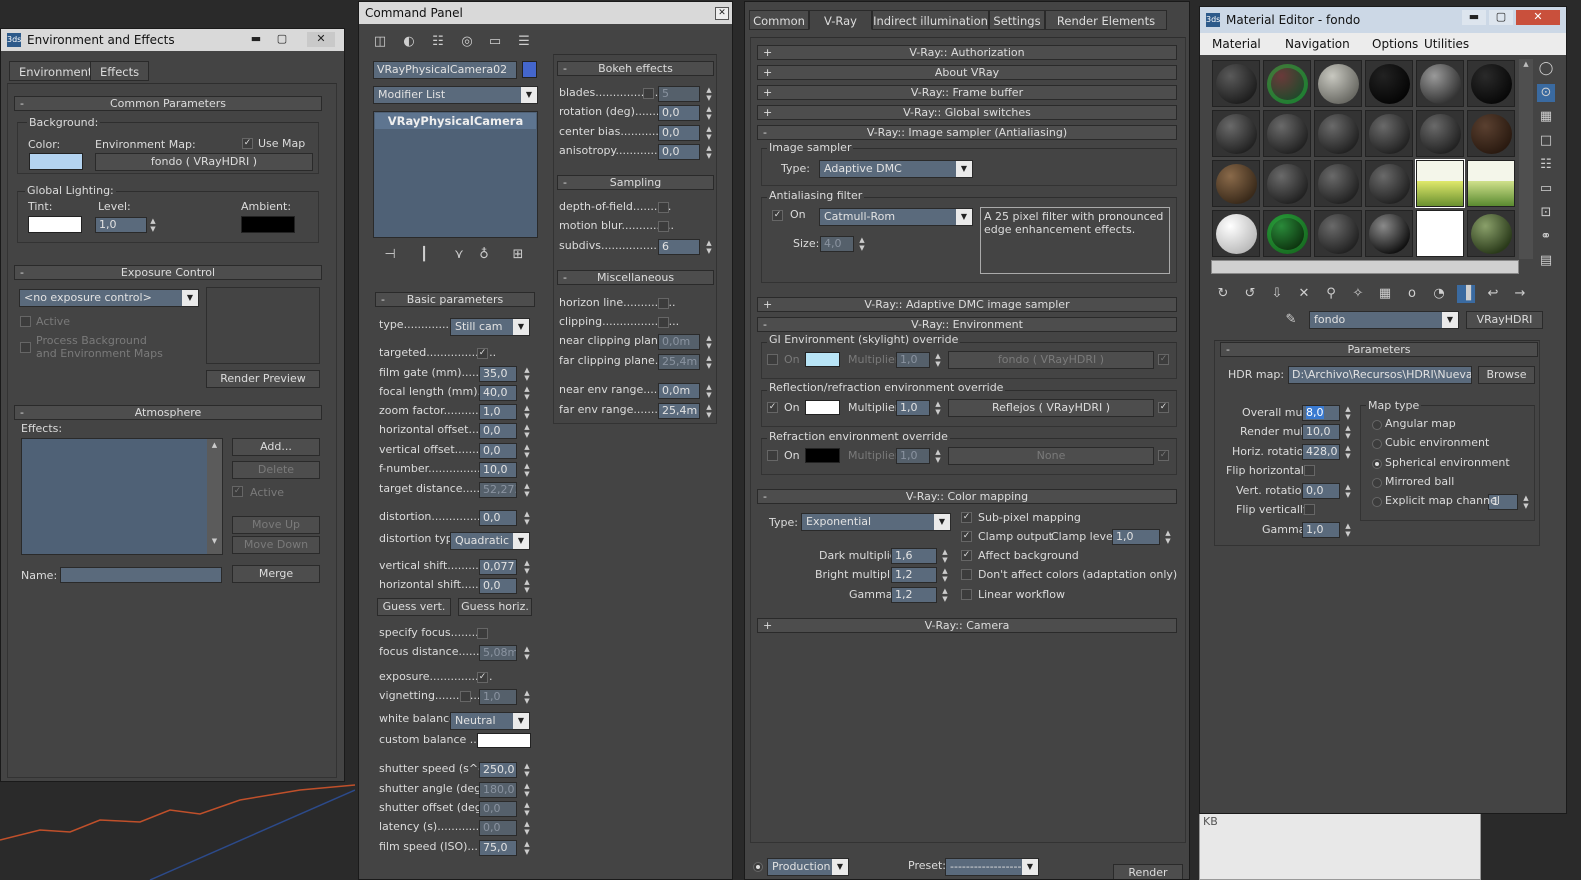 Image resolution: width=1581 pixels, height=880 pixels. I want to click on mat-menu-item: Options, so click(1395, 44).